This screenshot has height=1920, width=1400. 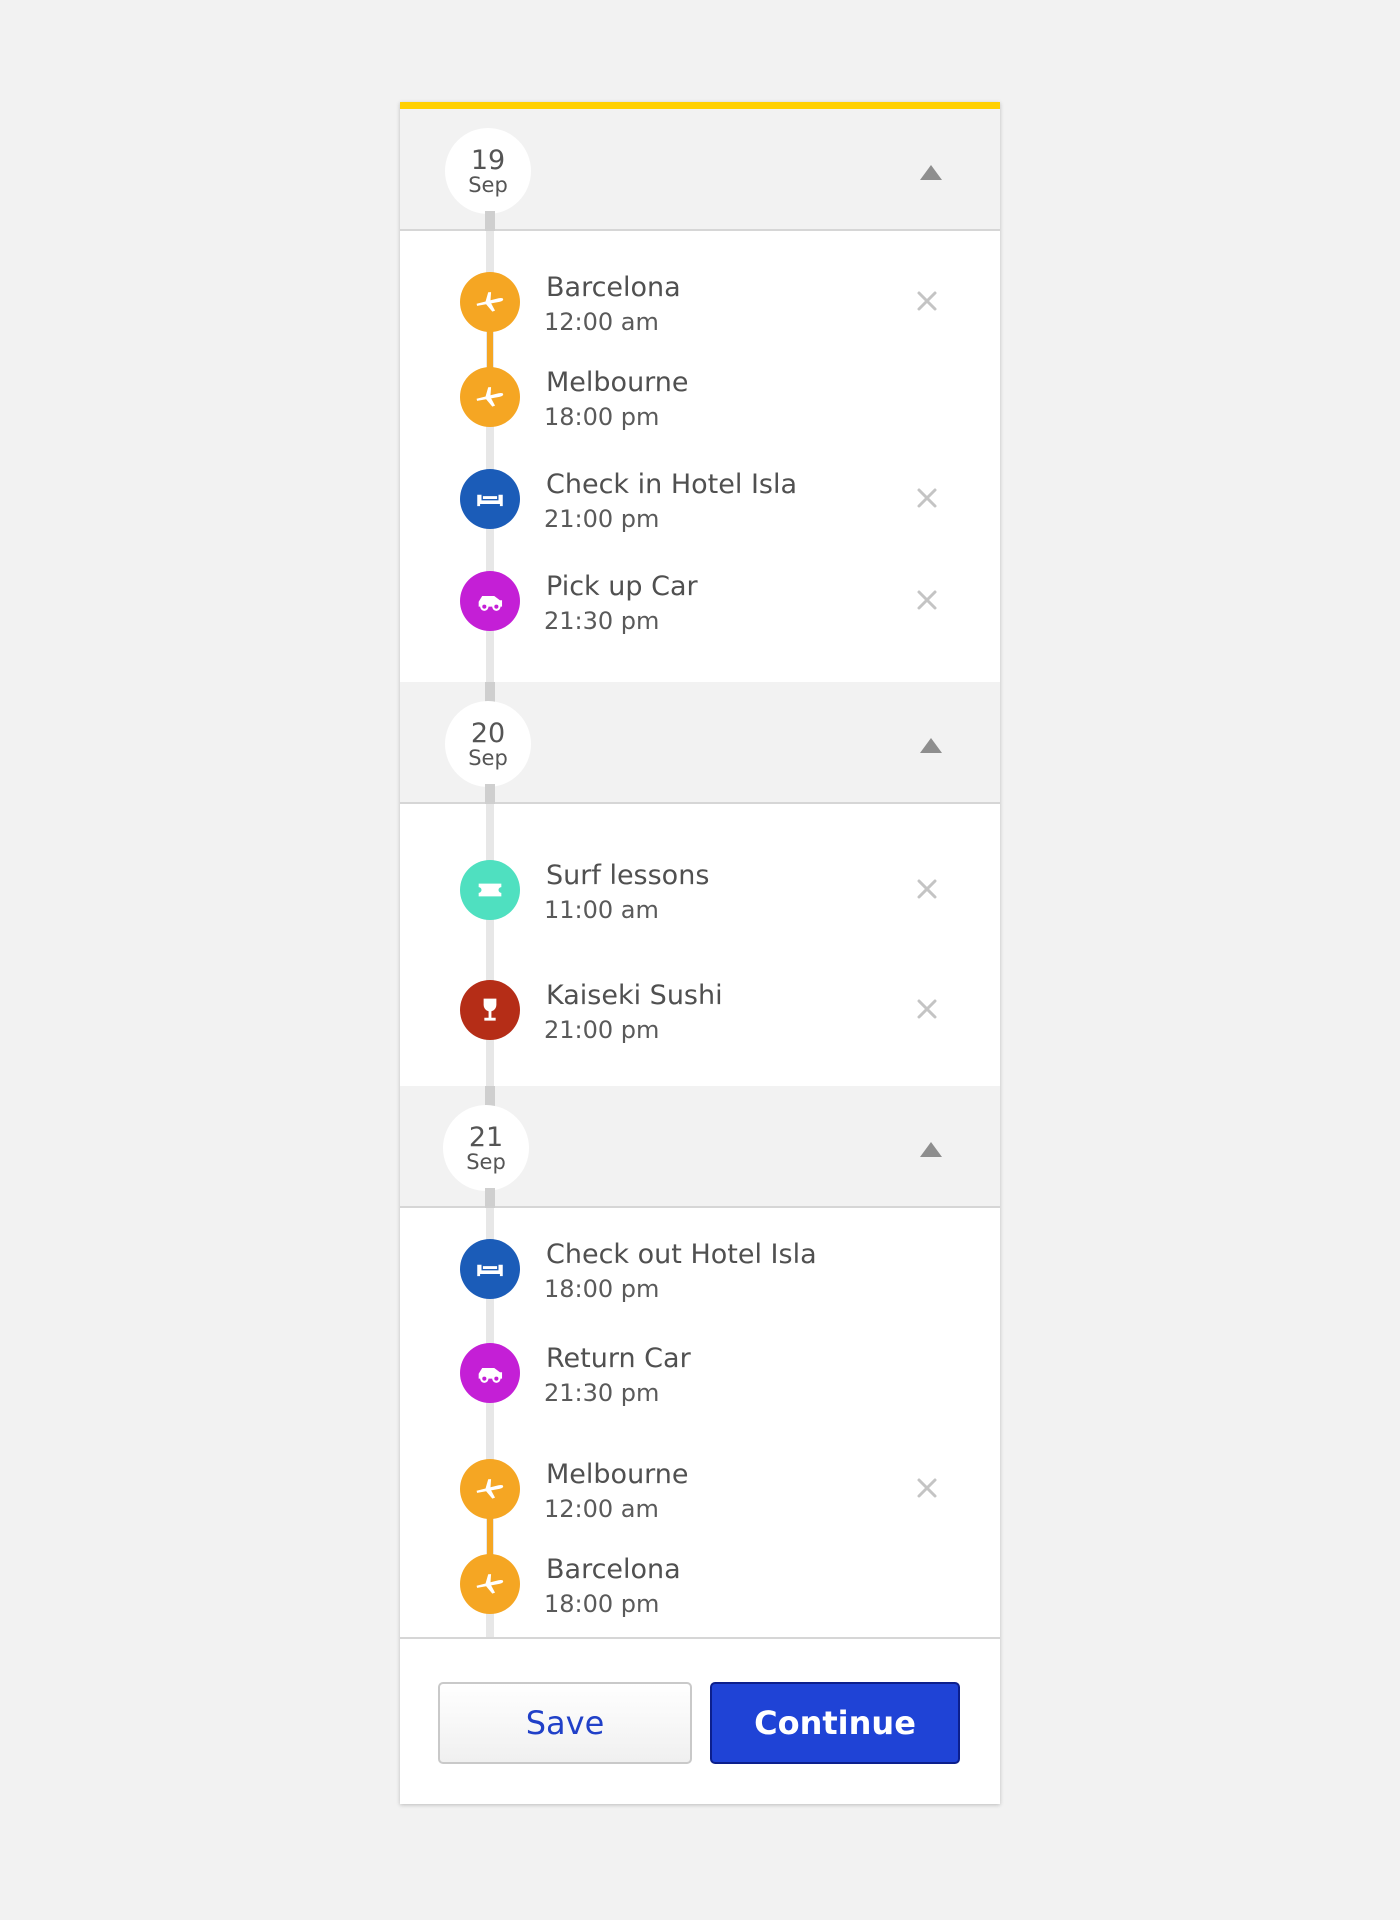 What do you see at coordinates (490, 1010) in the screenshot?
I see `wine-glass-icon` at bounding box center [490, 1010].